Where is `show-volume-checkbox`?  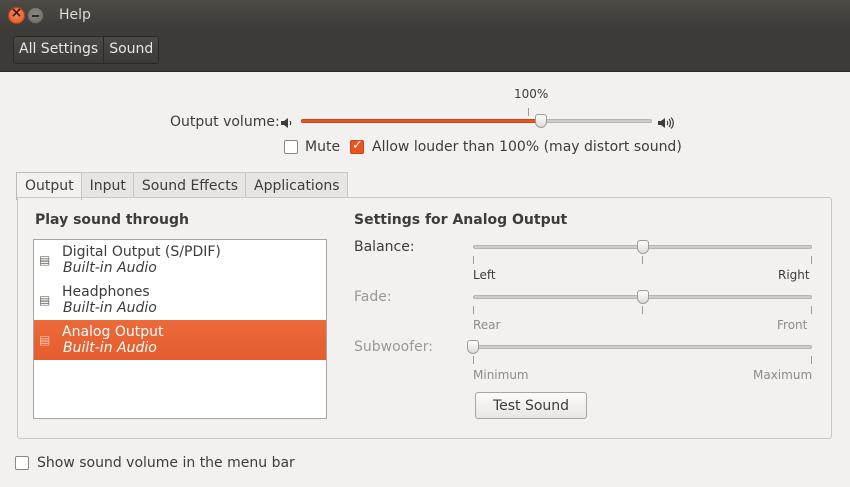 show-volume-checkbox is located at coordinates (22, 463).